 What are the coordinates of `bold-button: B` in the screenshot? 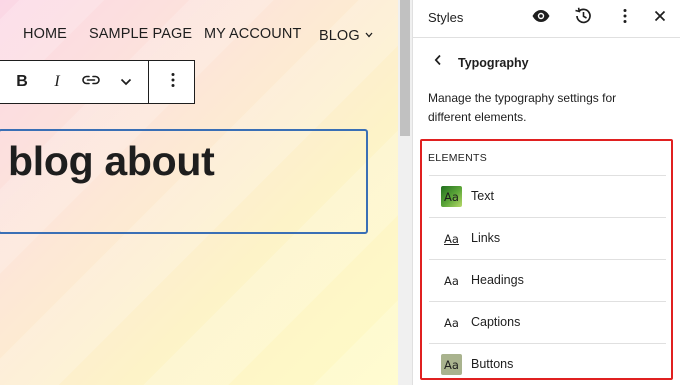 It's located at (22, 82).